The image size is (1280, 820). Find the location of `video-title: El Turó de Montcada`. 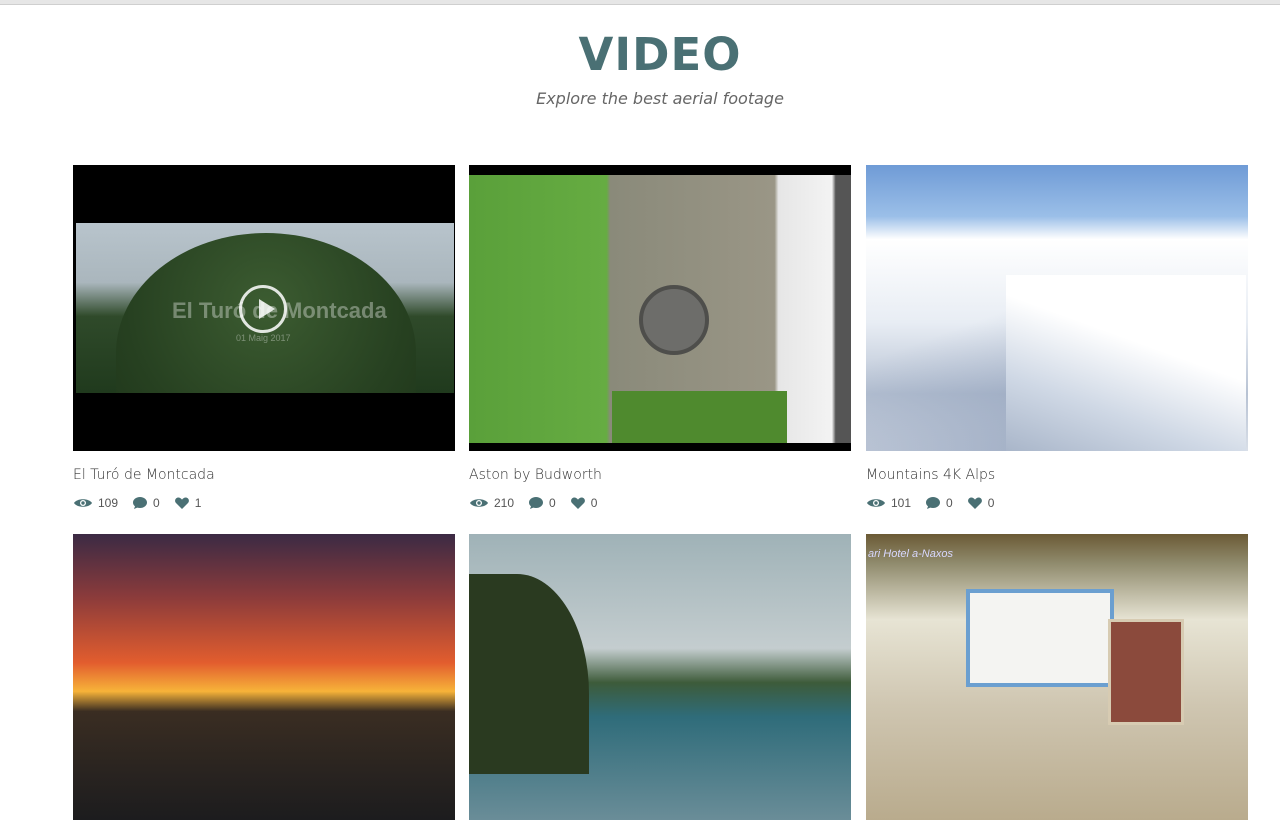

video-title: El Turó de Montcada is located at coordinates (144, 475).